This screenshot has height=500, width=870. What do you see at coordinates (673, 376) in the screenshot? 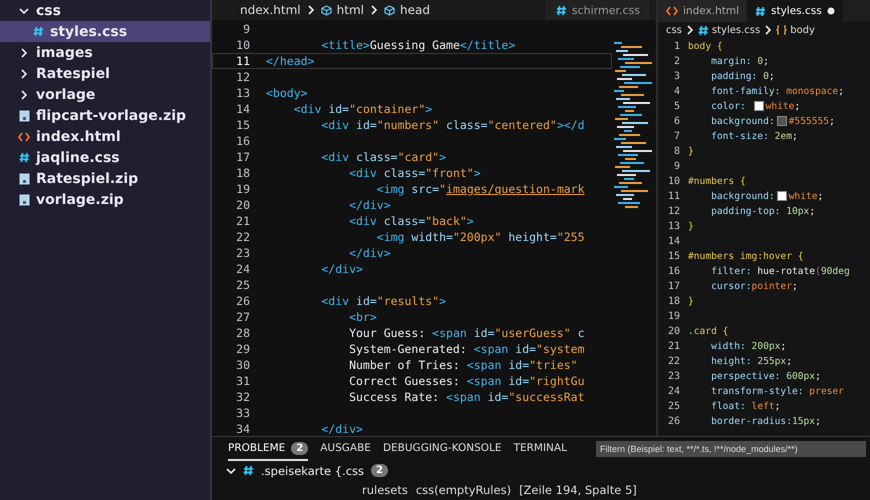
I see `line-number: 23` at bounding box center [673, 376].